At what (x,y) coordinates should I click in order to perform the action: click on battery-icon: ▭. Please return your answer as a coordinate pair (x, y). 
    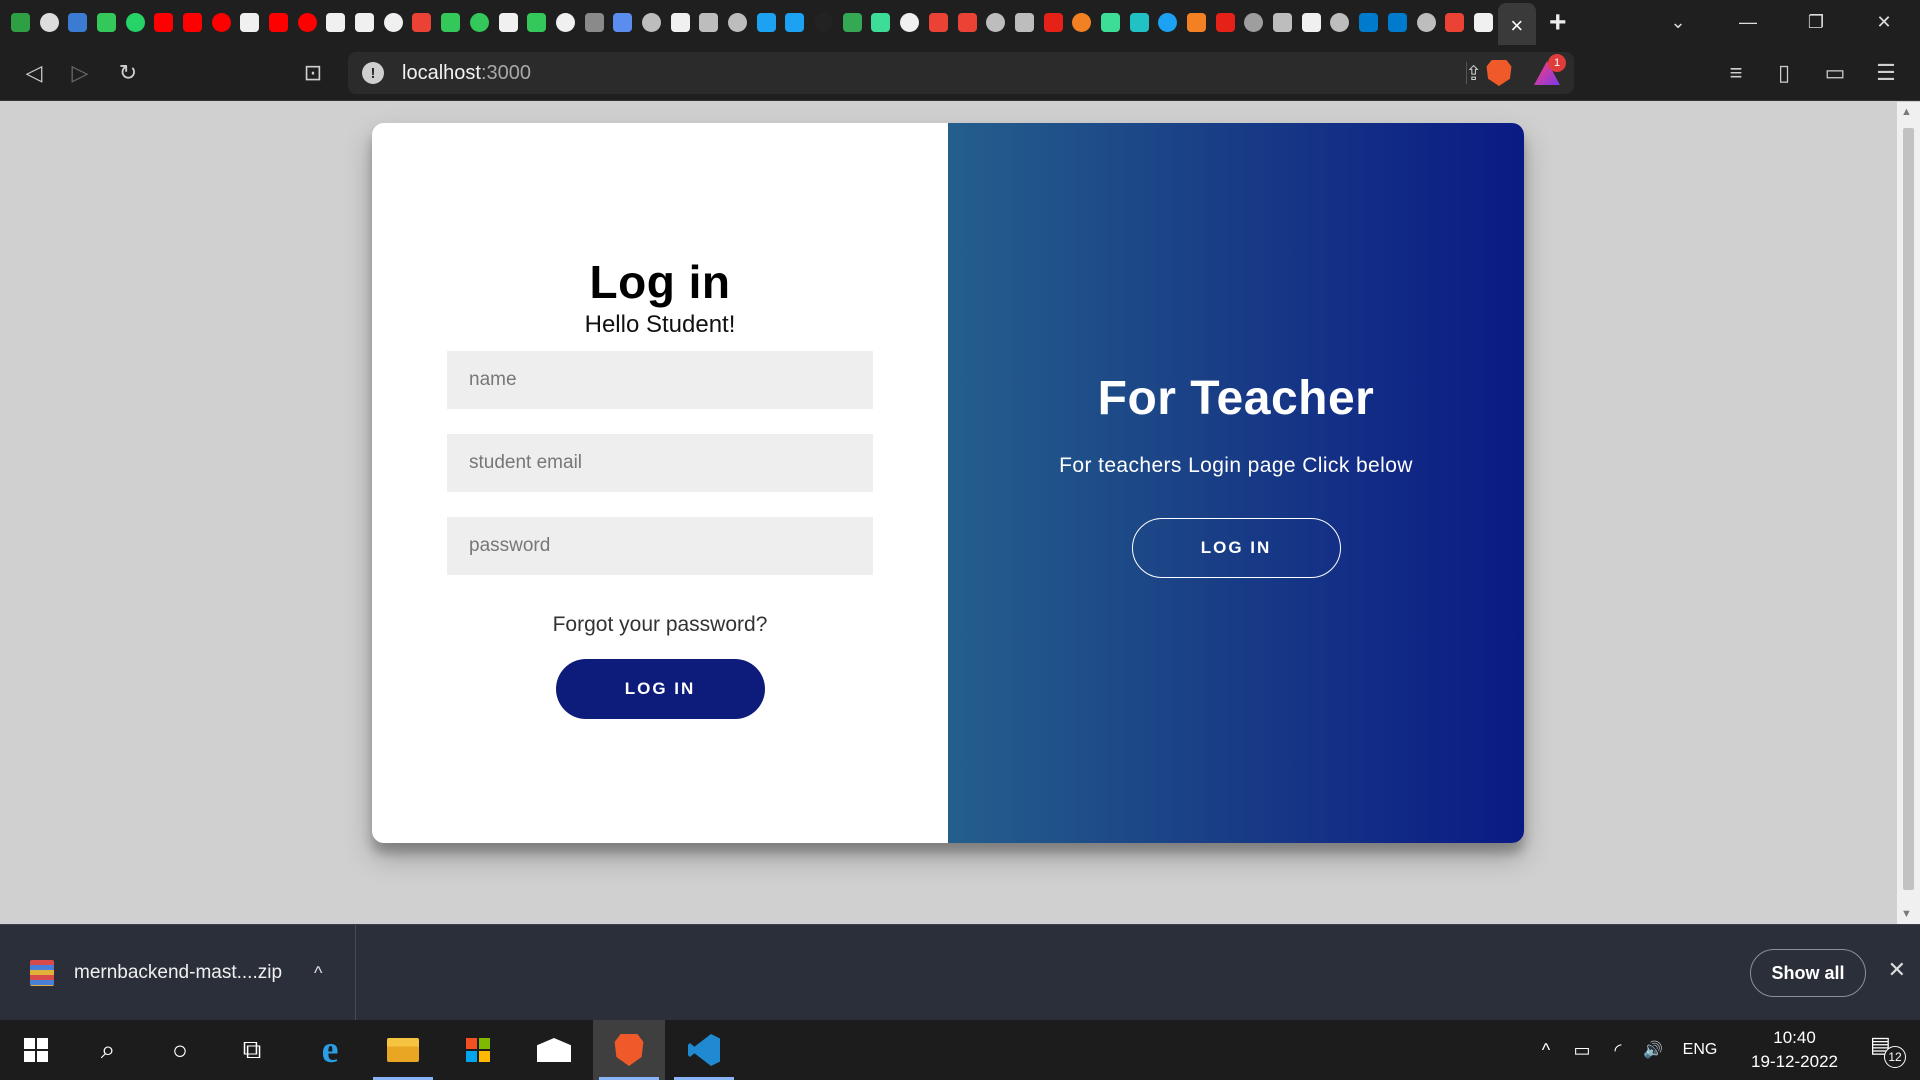
    Looking at the image, I should click on (1582, 1050).